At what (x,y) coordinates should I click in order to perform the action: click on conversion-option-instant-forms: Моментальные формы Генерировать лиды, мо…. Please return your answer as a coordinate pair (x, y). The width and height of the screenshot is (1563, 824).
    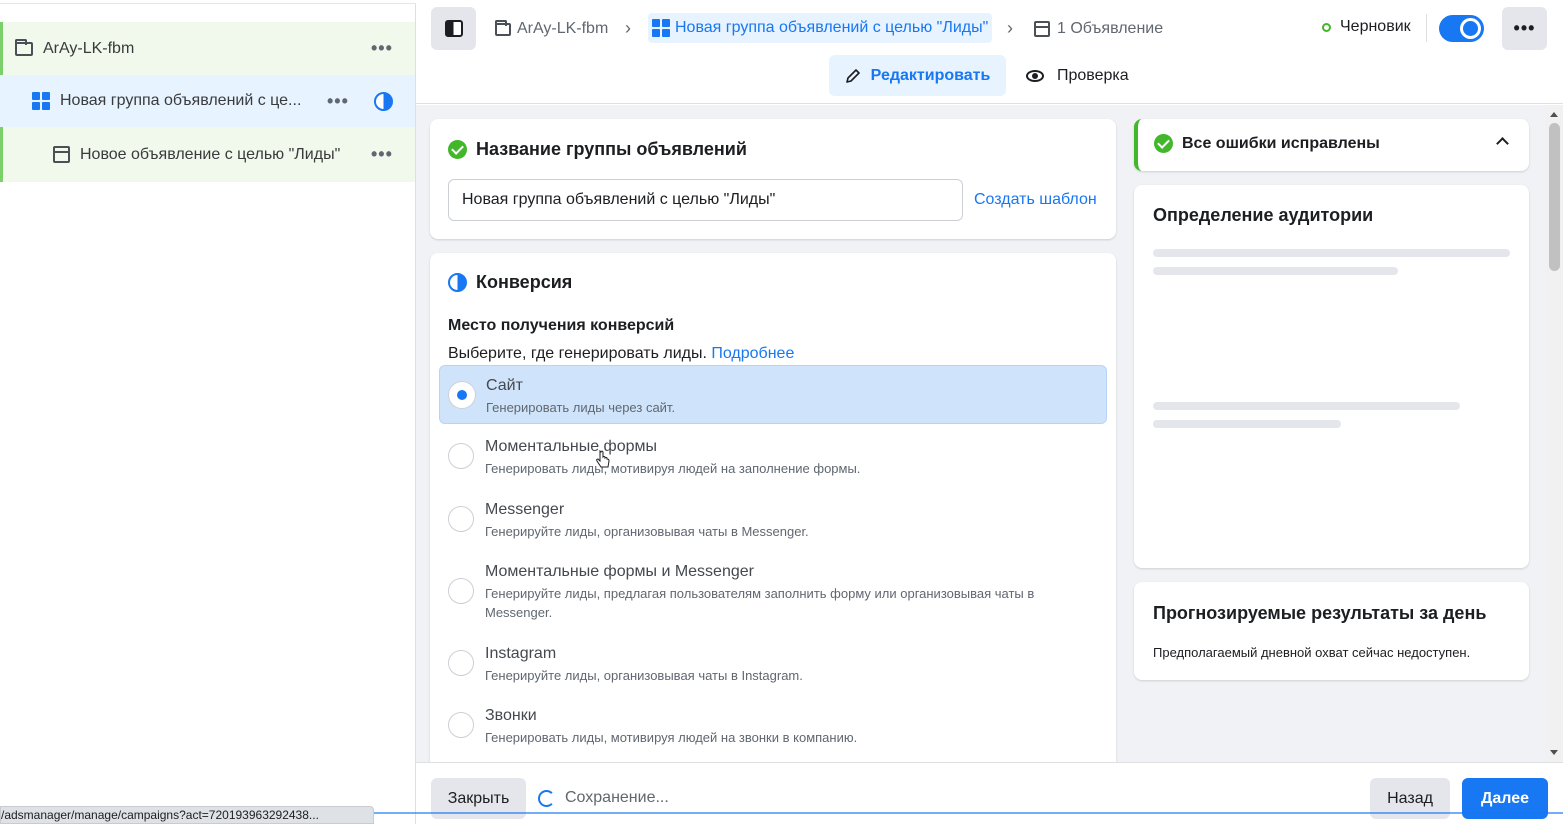
    Looking at the image, I should click on (773, 461).